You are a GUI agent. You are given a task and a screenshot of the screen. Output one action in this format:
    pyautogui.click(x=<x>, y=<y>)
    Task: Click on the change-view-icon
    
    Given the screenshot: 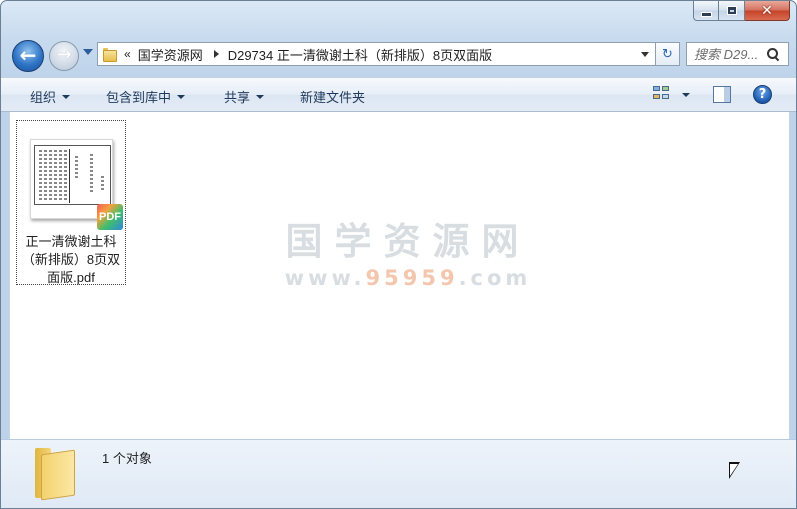 What is the action you would take?
    pyautogui.click(x=662, y=94)
    